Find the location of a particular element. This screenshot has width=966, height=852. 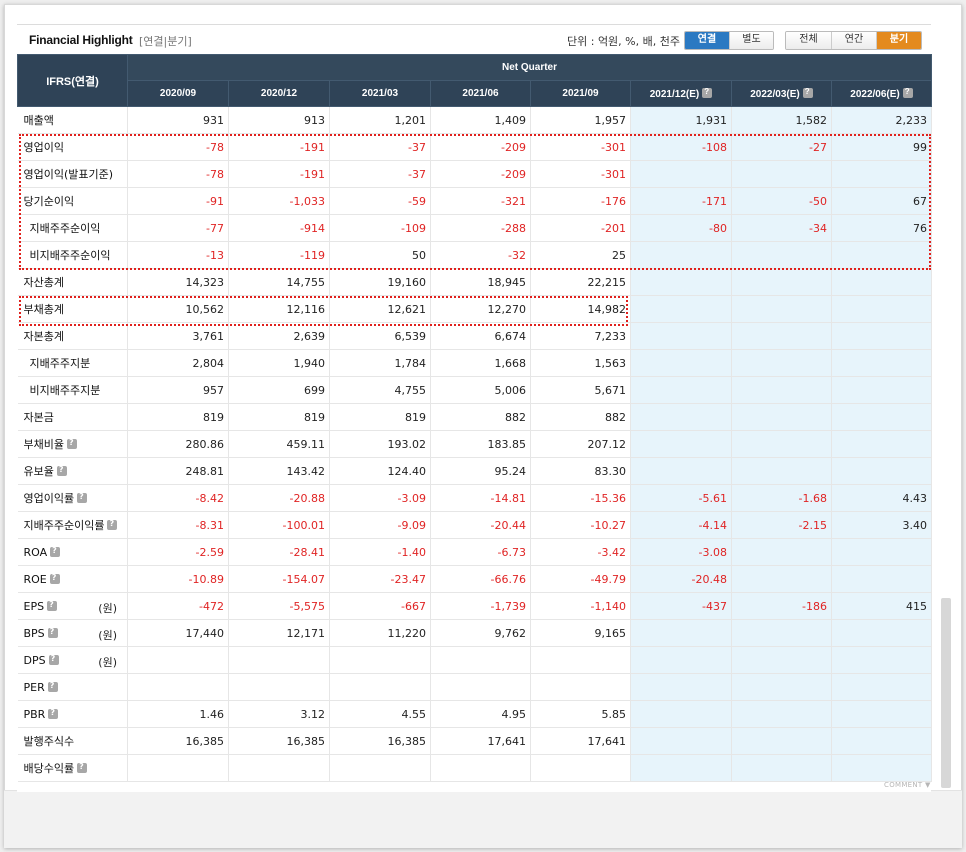

table-cell: 9,165 is located at coordinates (580, 633).